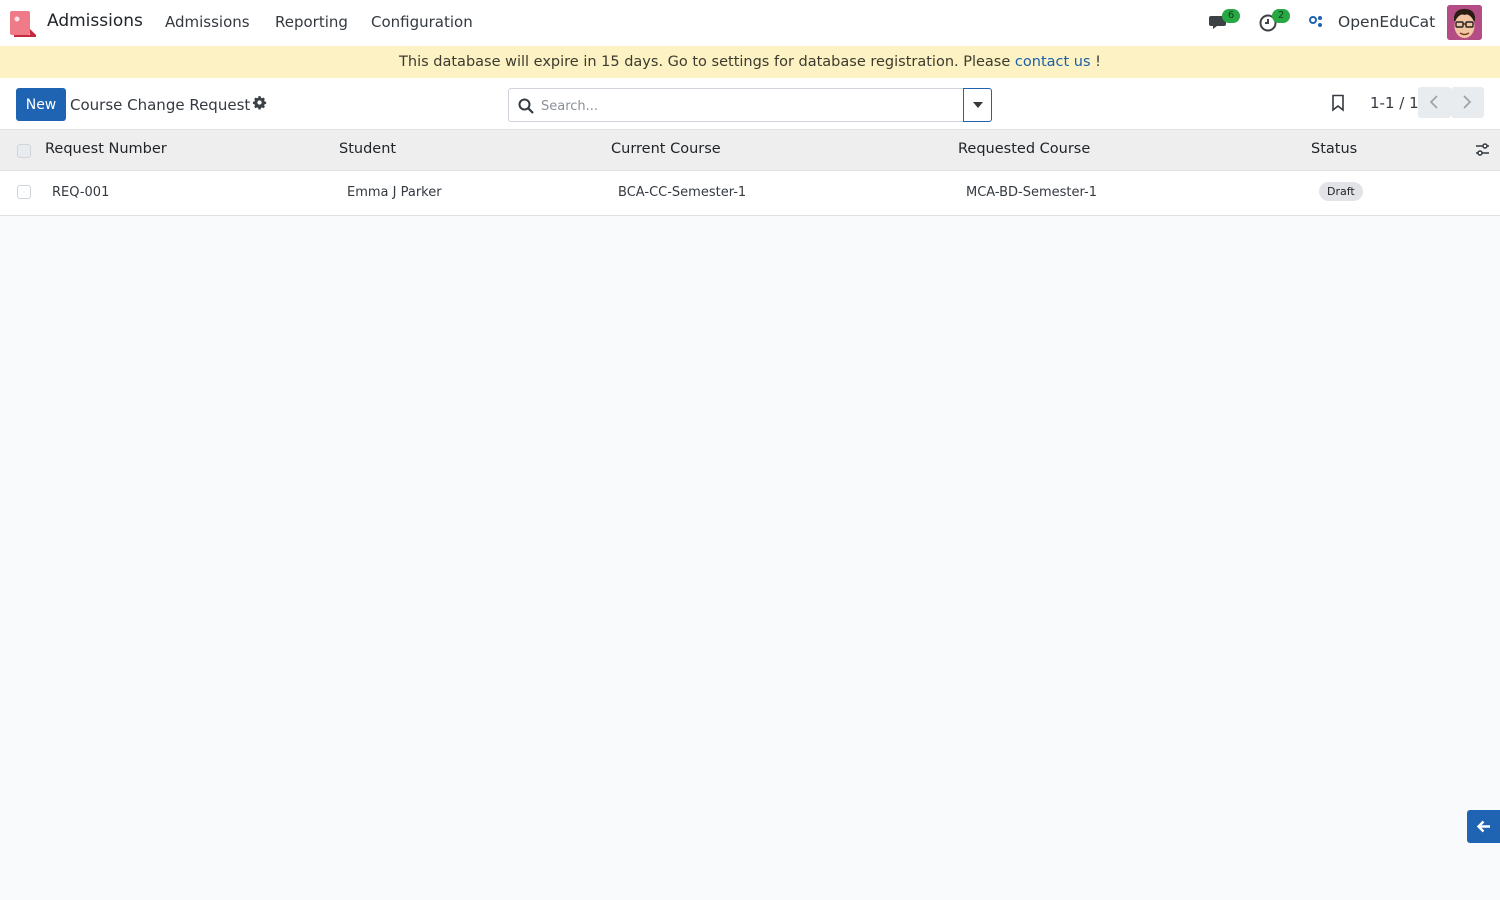  What do you see at coordinates (41, 104) in the screenshot?
I see `new-button: New` at bounding box center [41, 104].